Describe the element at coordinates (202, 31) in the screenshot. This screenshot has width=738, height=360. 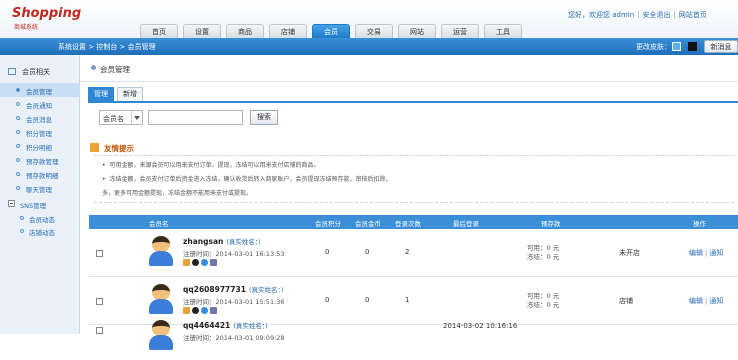
I see `nav-tab-settings: 设置` at that location.